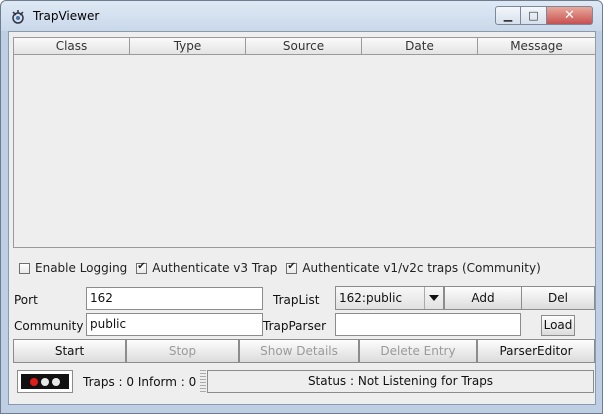 This screenshot has height=414, width=603. I want to click on led-red-icon, so click(34, 381).